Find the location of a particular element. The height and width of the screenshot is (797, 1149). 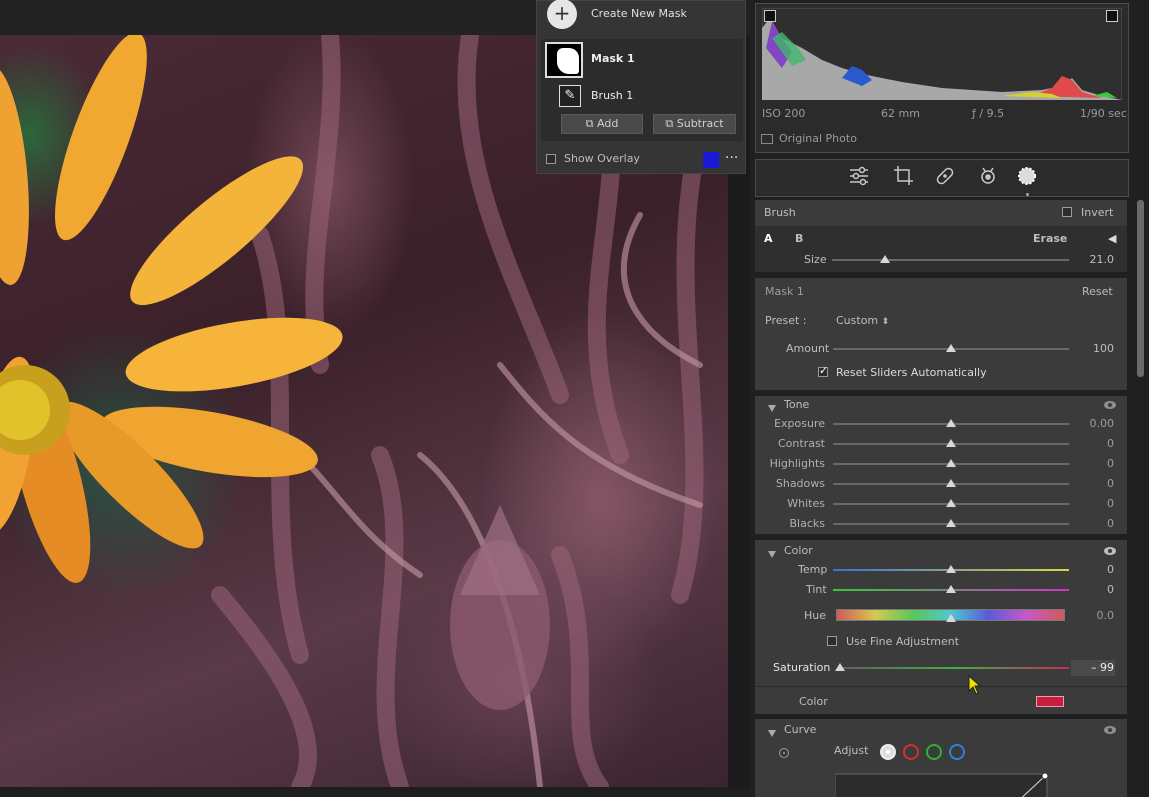

preset-dropdown: Custom ⬍ is located at coordinates (862, 320).